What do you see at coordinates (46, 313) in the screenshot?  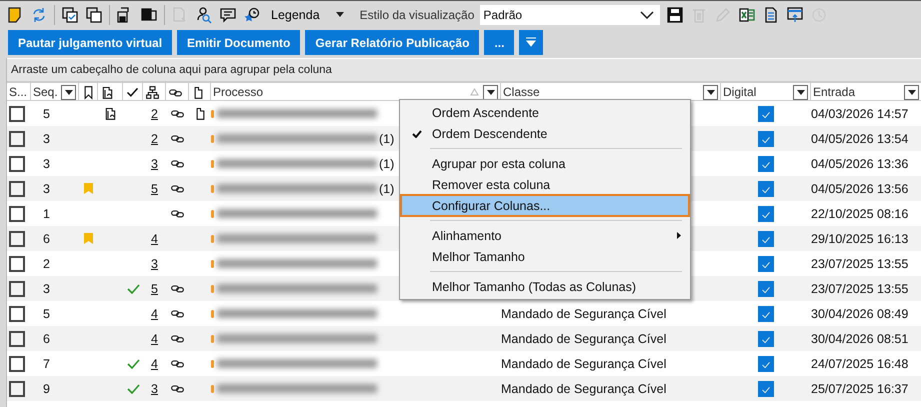 I see `sequence-number: 5` at bounding box center [46, 313].